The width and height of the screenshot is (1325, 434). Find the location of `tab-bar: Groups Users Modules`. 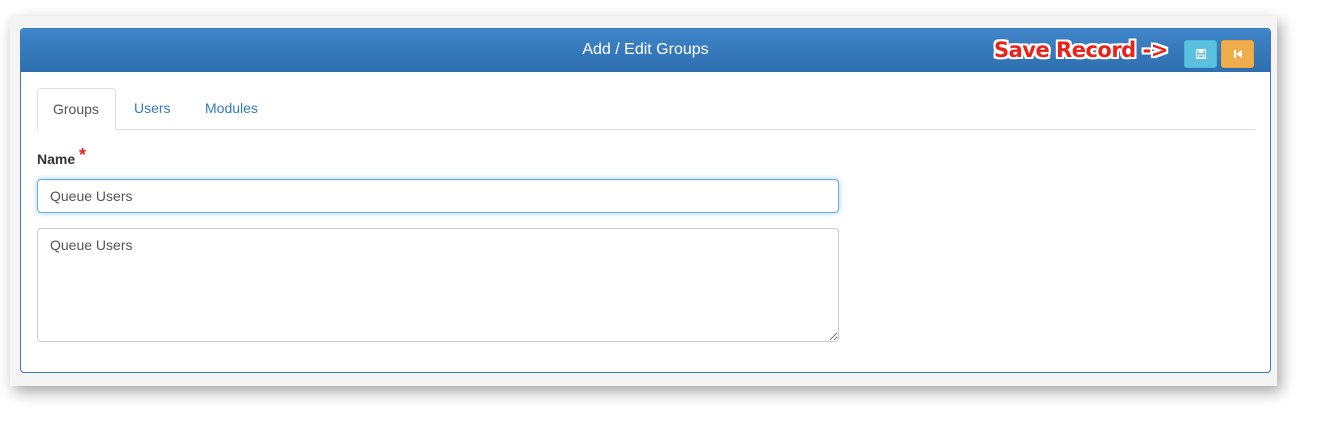

tab-bar: Groups Users Modules is located at coordinates (646, 109).